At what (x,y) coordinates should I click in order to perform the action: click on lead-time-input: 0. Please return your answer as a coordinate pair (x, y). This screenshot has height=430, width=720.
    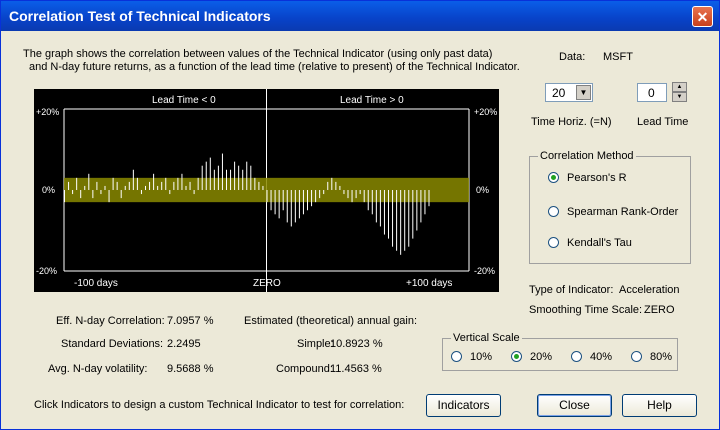
    Looking at the image, I should click on (652, 92).